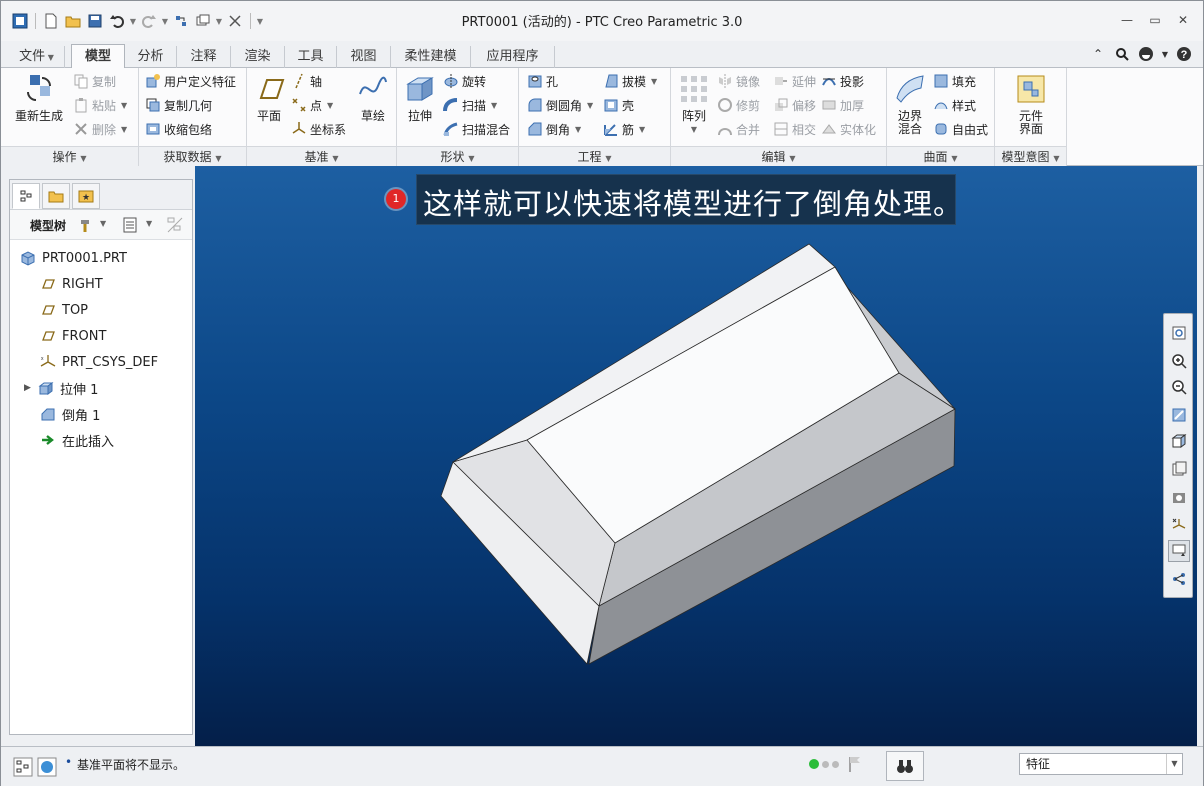  Describe the element at coordinates (26, 196) in the screenshot. I see `model-tree-tab-icon` at that location.